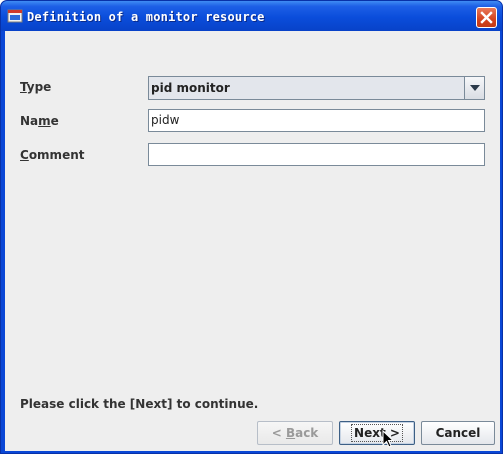 The width and height of the screenshot is (503, 454). Describe the element at coordinates (316, 120) in the screenshot. I see `name-input: pidw` at that location.